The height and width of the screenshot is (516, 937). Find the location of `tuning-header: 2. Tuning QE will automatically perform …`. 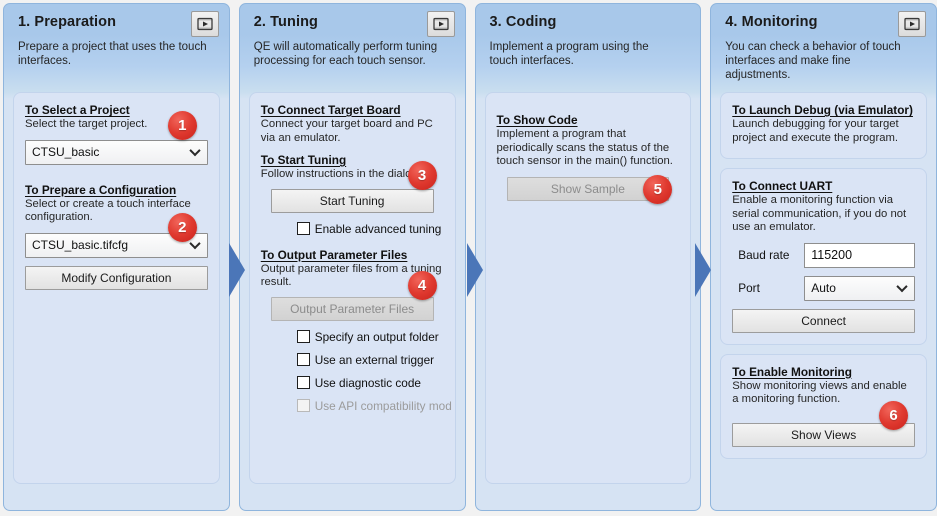

tuning-header: 2. Tuning QE will automatically perform … is located at coordinates (352, 48).